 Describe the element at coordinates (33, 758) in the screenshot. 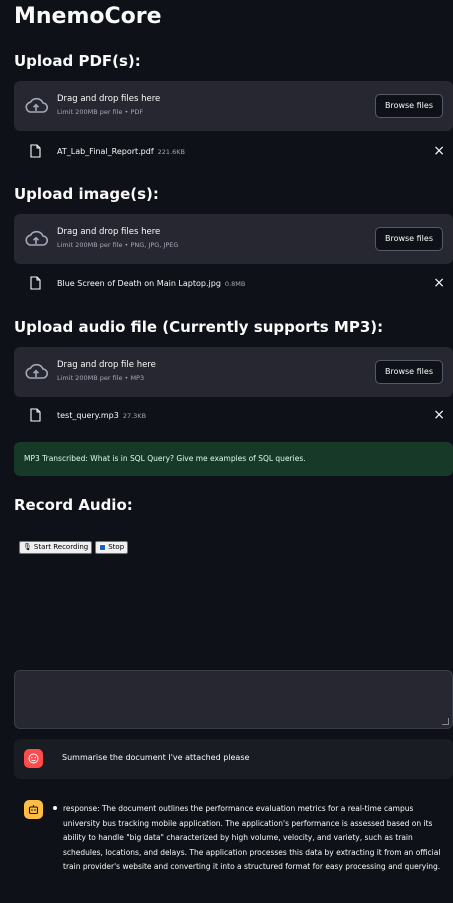

I see `user-face-icon` at that location.